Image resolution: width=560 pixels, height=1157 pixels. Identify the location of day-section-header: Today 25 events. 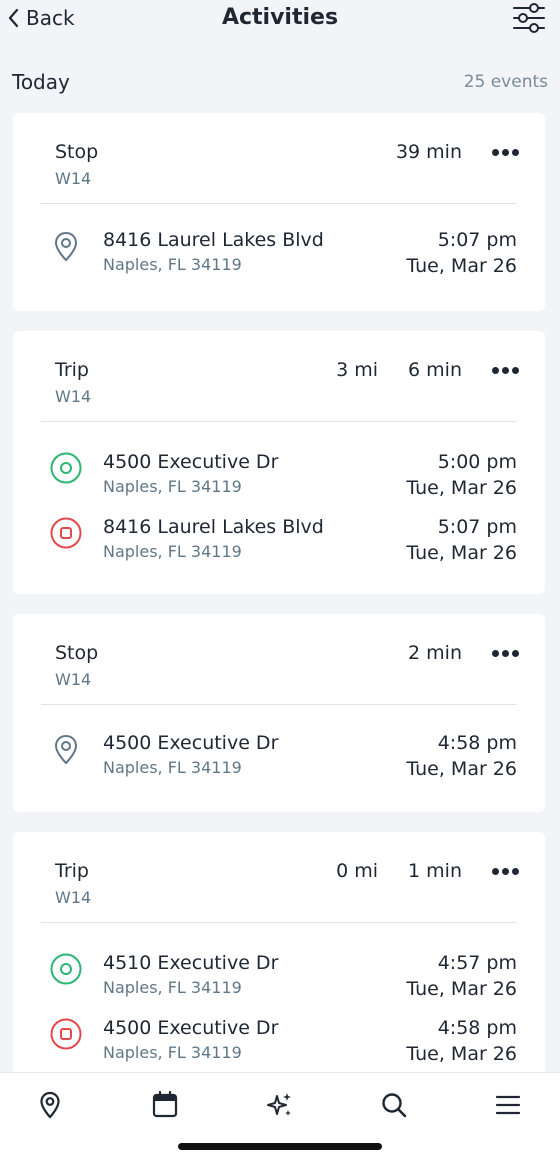
(280, 83).